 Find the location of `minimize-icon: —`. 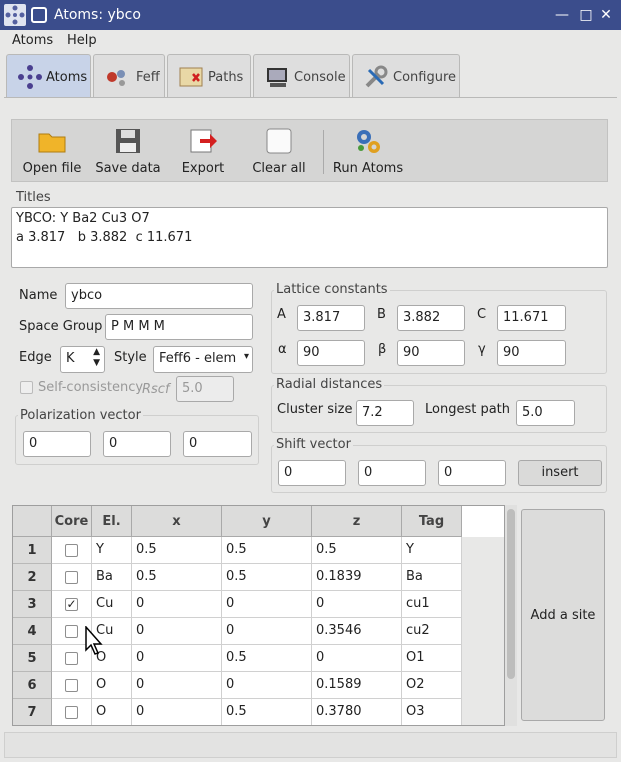

minimize-icon: — is located at coordinates (562, 15).